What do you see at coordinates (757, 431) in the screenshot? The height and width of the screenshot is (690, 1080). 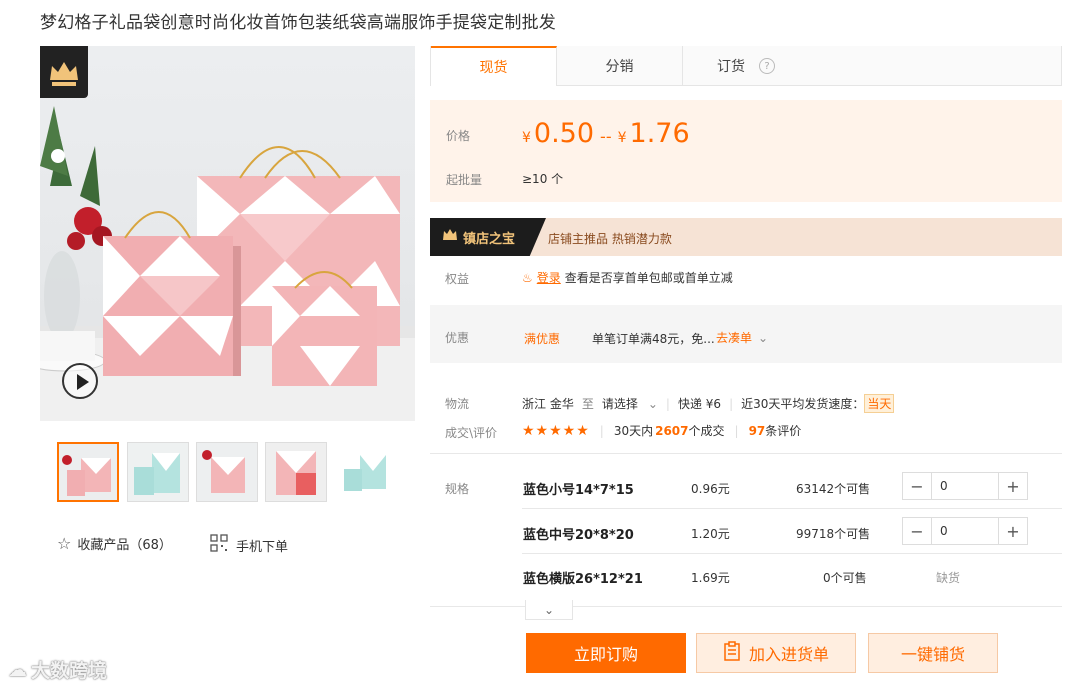 I see `reviews-count: 97` at bounding box center [757, 431].